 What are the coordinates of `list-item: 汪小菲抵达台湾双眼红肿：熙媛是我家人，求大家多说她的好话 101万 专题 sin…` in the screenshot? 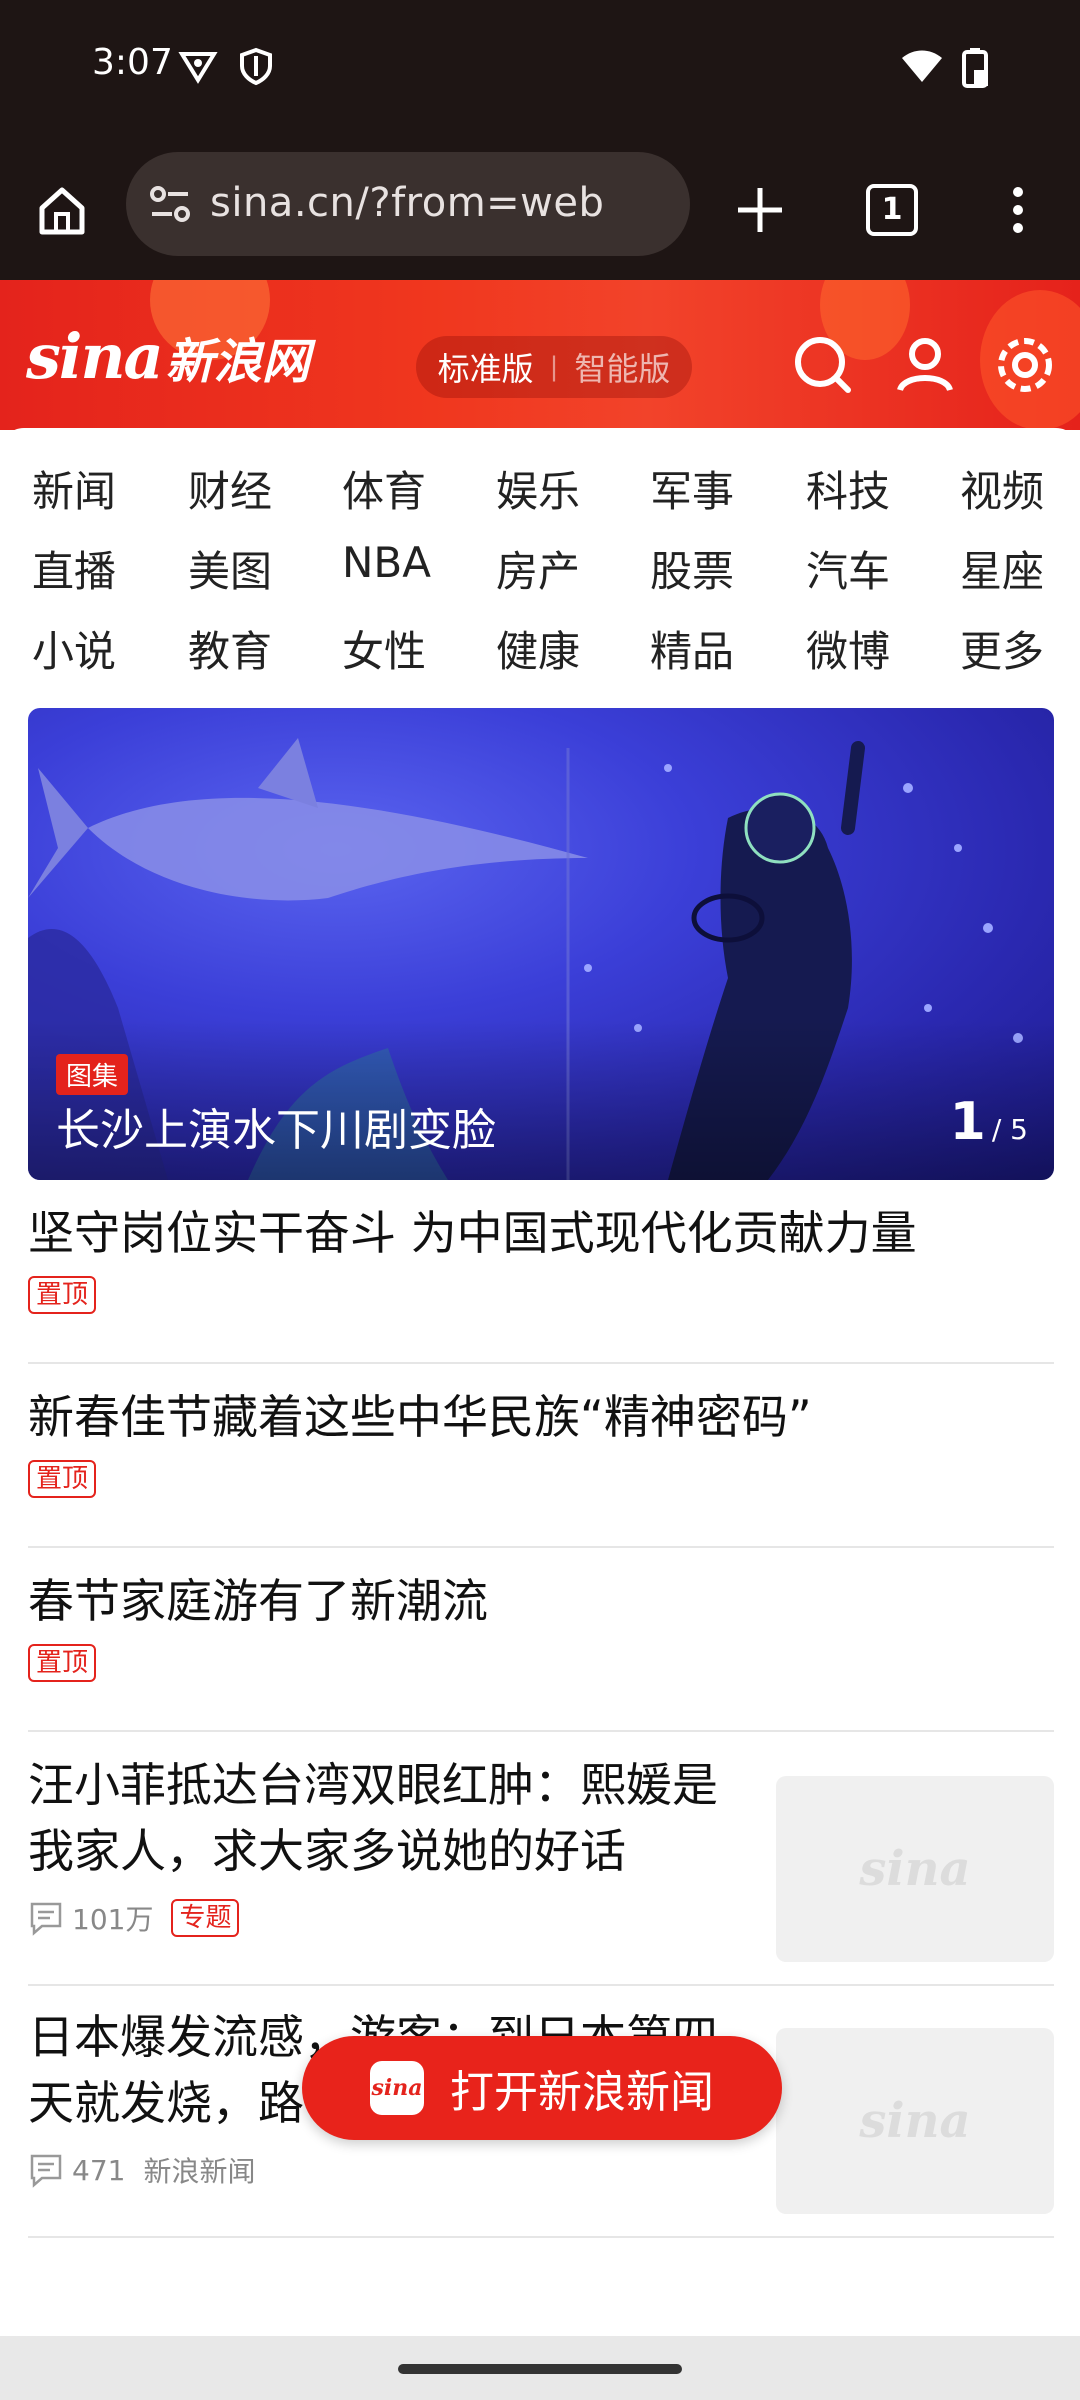 It's located at (541, 1867).